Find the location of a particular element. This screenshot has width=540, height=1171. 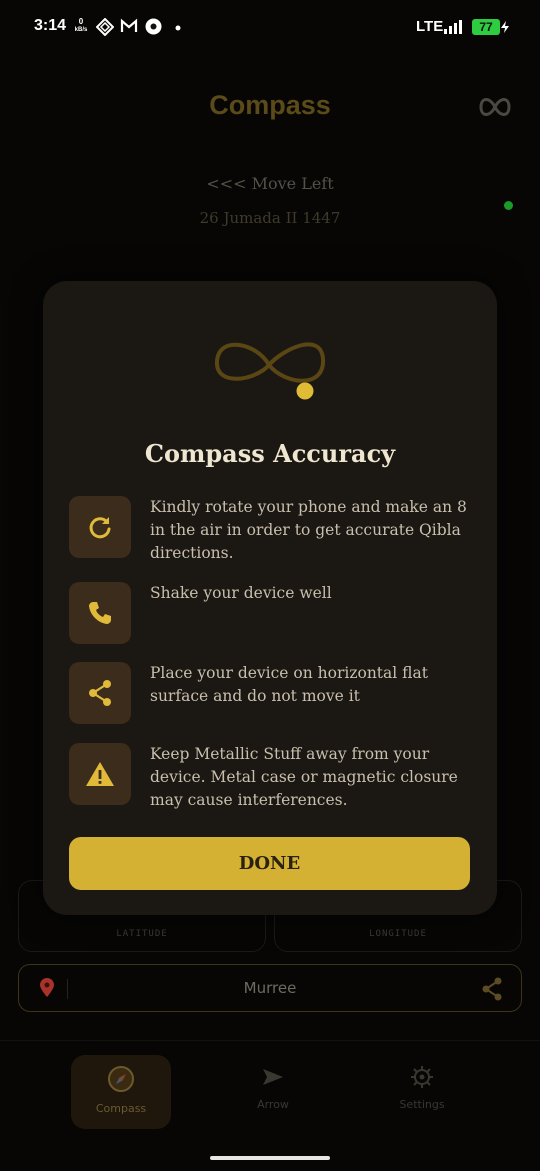

figure-eight-motion-icon is located at coordinates (270, 371).